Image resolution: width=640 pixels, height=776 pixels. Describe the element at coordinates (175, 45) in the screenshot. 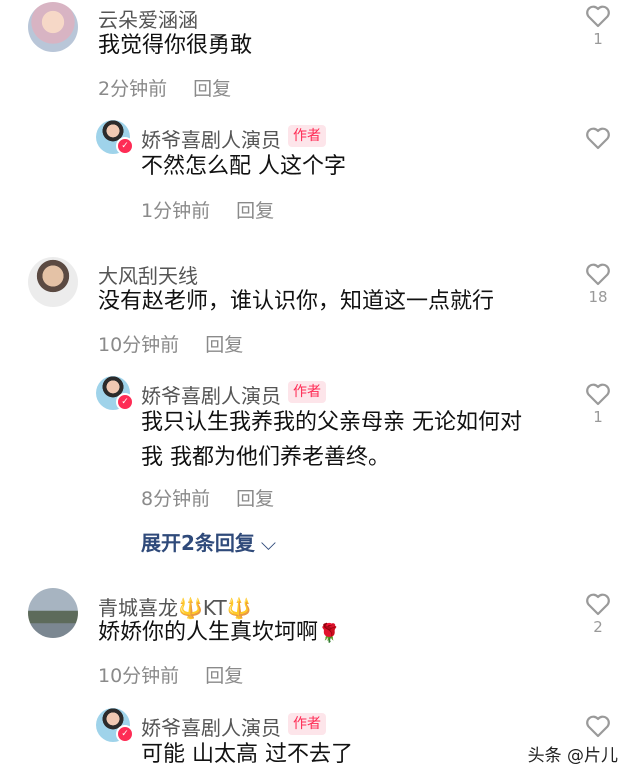

I see `comment-text: 我觉得你很勇敢` at that location.